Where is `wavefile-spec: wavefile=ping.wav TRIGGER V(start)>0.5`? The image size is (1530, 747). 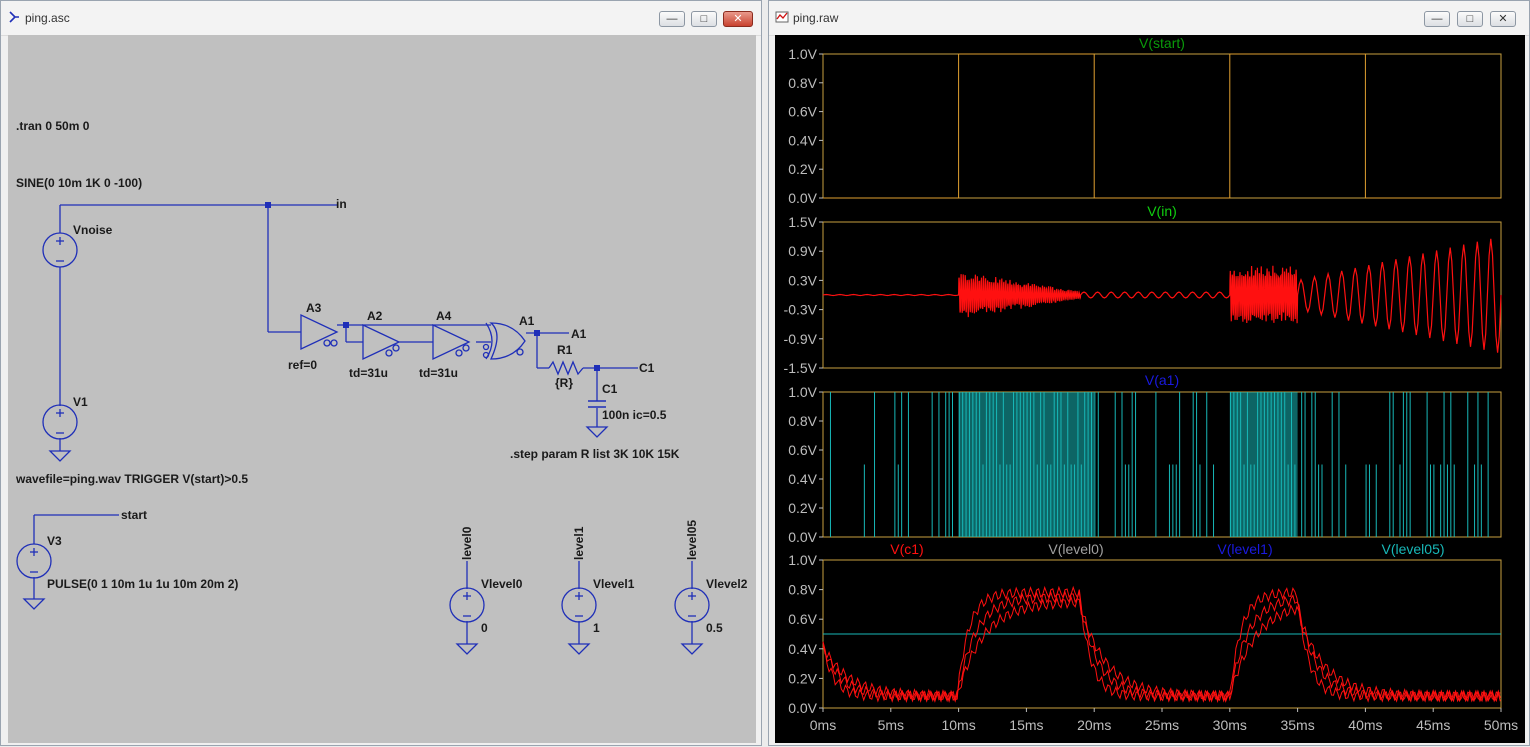 wavefile-spec: wavefile=ping.wav TRIGGER V(start)>0.5 is located at coordinates (131, 479).